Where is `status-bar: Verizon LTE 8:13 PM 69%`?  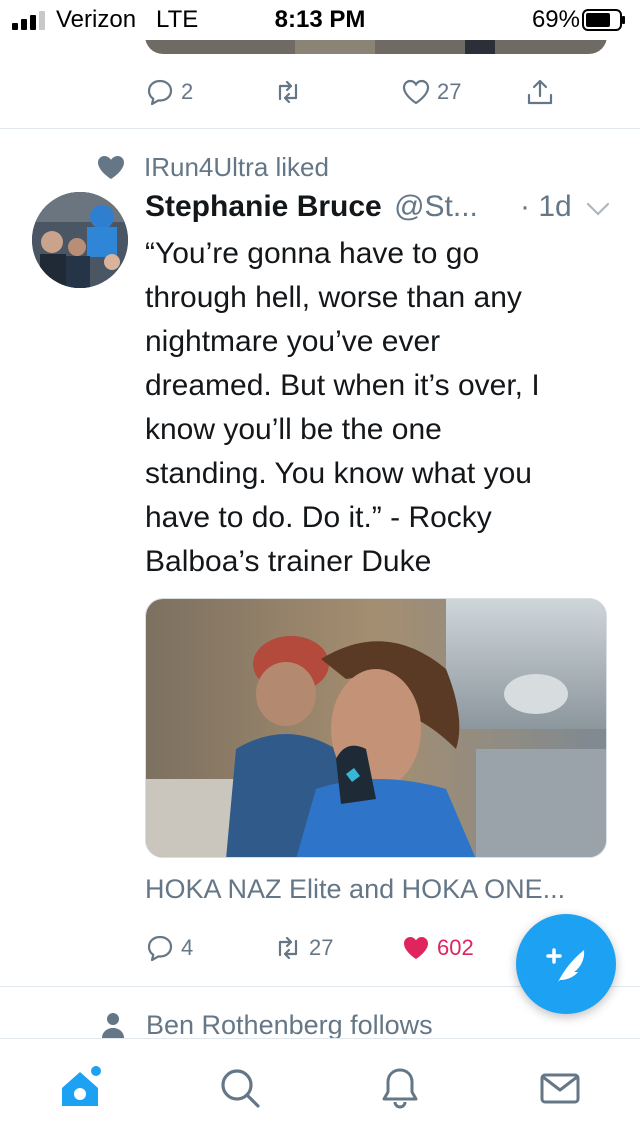
status-bar: Verizon LTE 8:13 PM 69% is located at coordinates (320, 20).